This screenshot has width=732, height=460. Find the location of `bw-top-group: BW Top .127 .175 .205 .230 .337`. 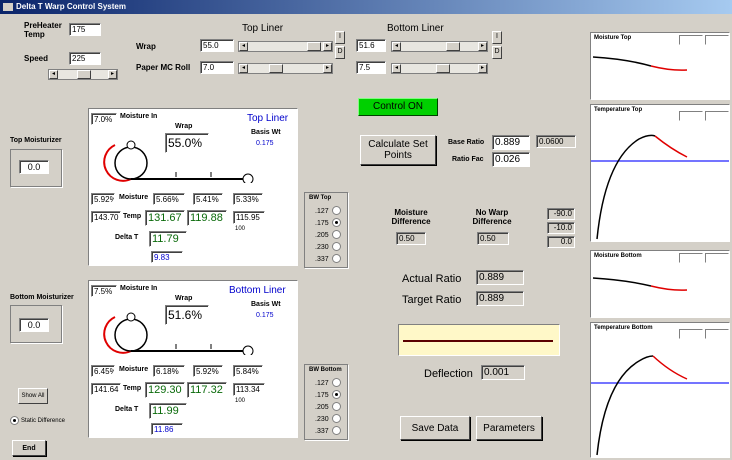

bw-top-group: BW Top .127 .175 .205 .230 .337 is located at coordinates (326, 230).